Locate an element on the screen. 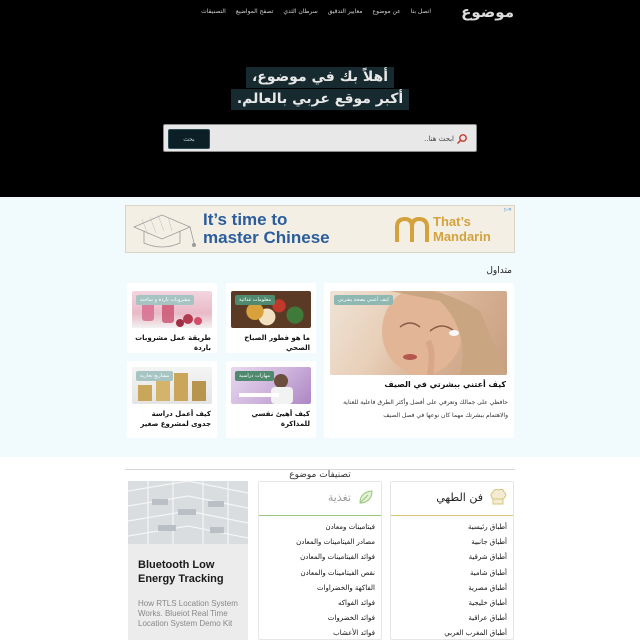 This screenshot has width=640, height=640. article-title: كيف أهيئ نفسي للمذاكرة is located at coordinates (270, 419).